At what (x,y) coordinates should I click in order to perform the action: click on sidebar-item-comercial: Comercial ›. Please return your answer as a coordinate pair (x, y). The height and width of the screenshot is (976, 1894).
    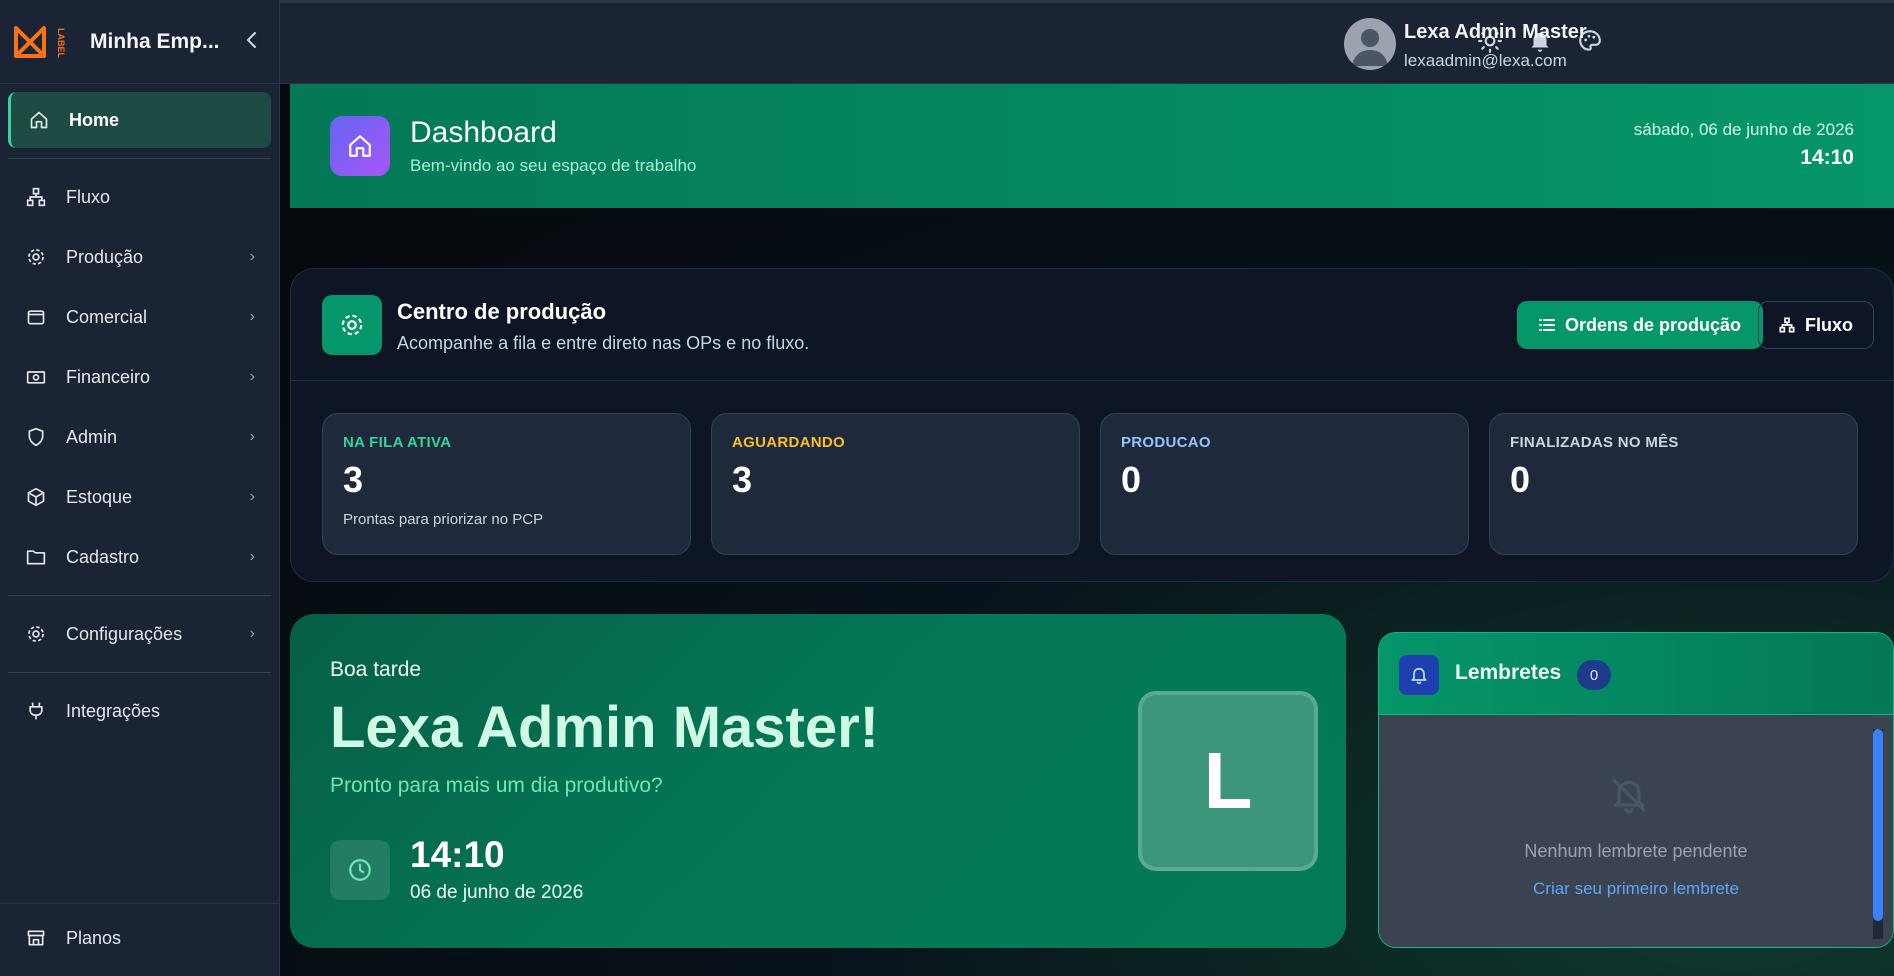
    Looking at the image, I should click on (139, 317).